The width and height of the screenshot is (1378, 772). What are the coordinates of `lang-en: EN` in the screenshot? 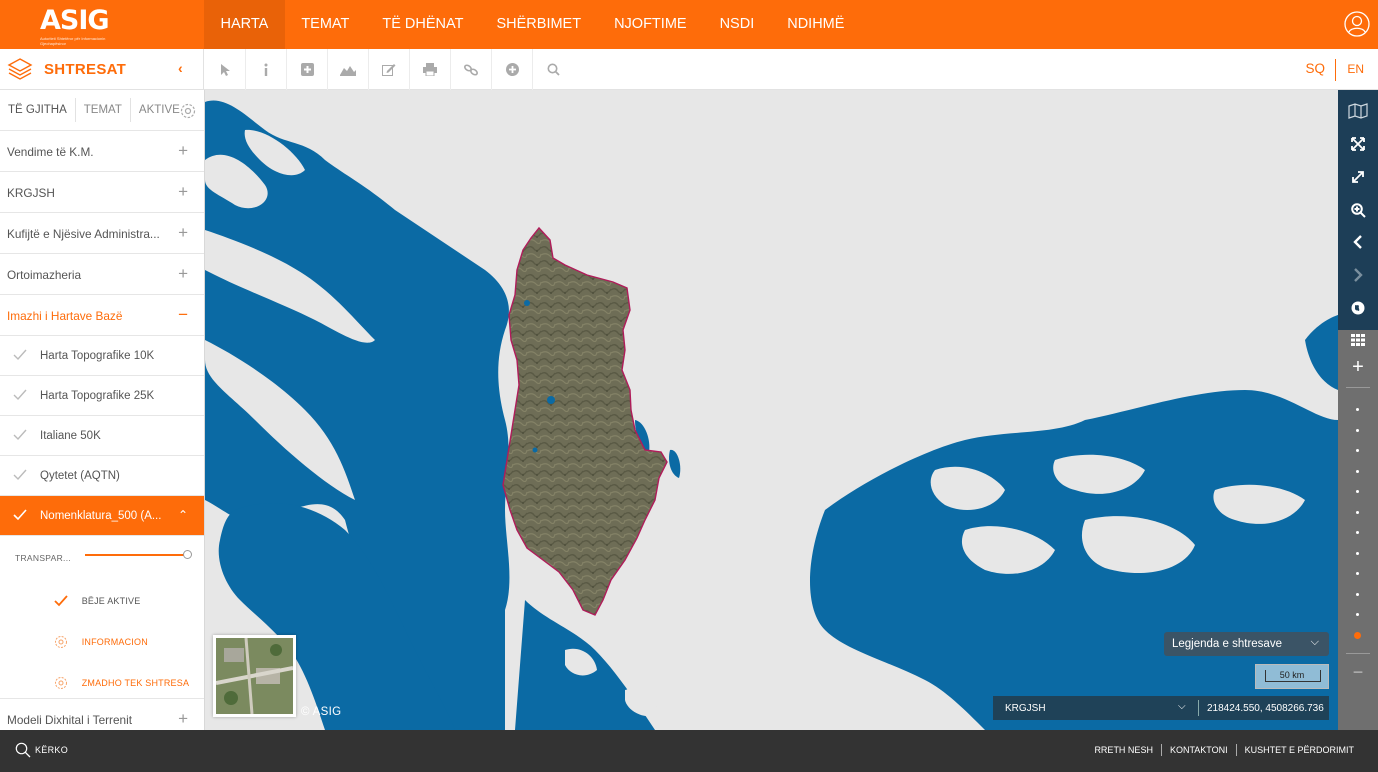 It's located at (1355, 69).